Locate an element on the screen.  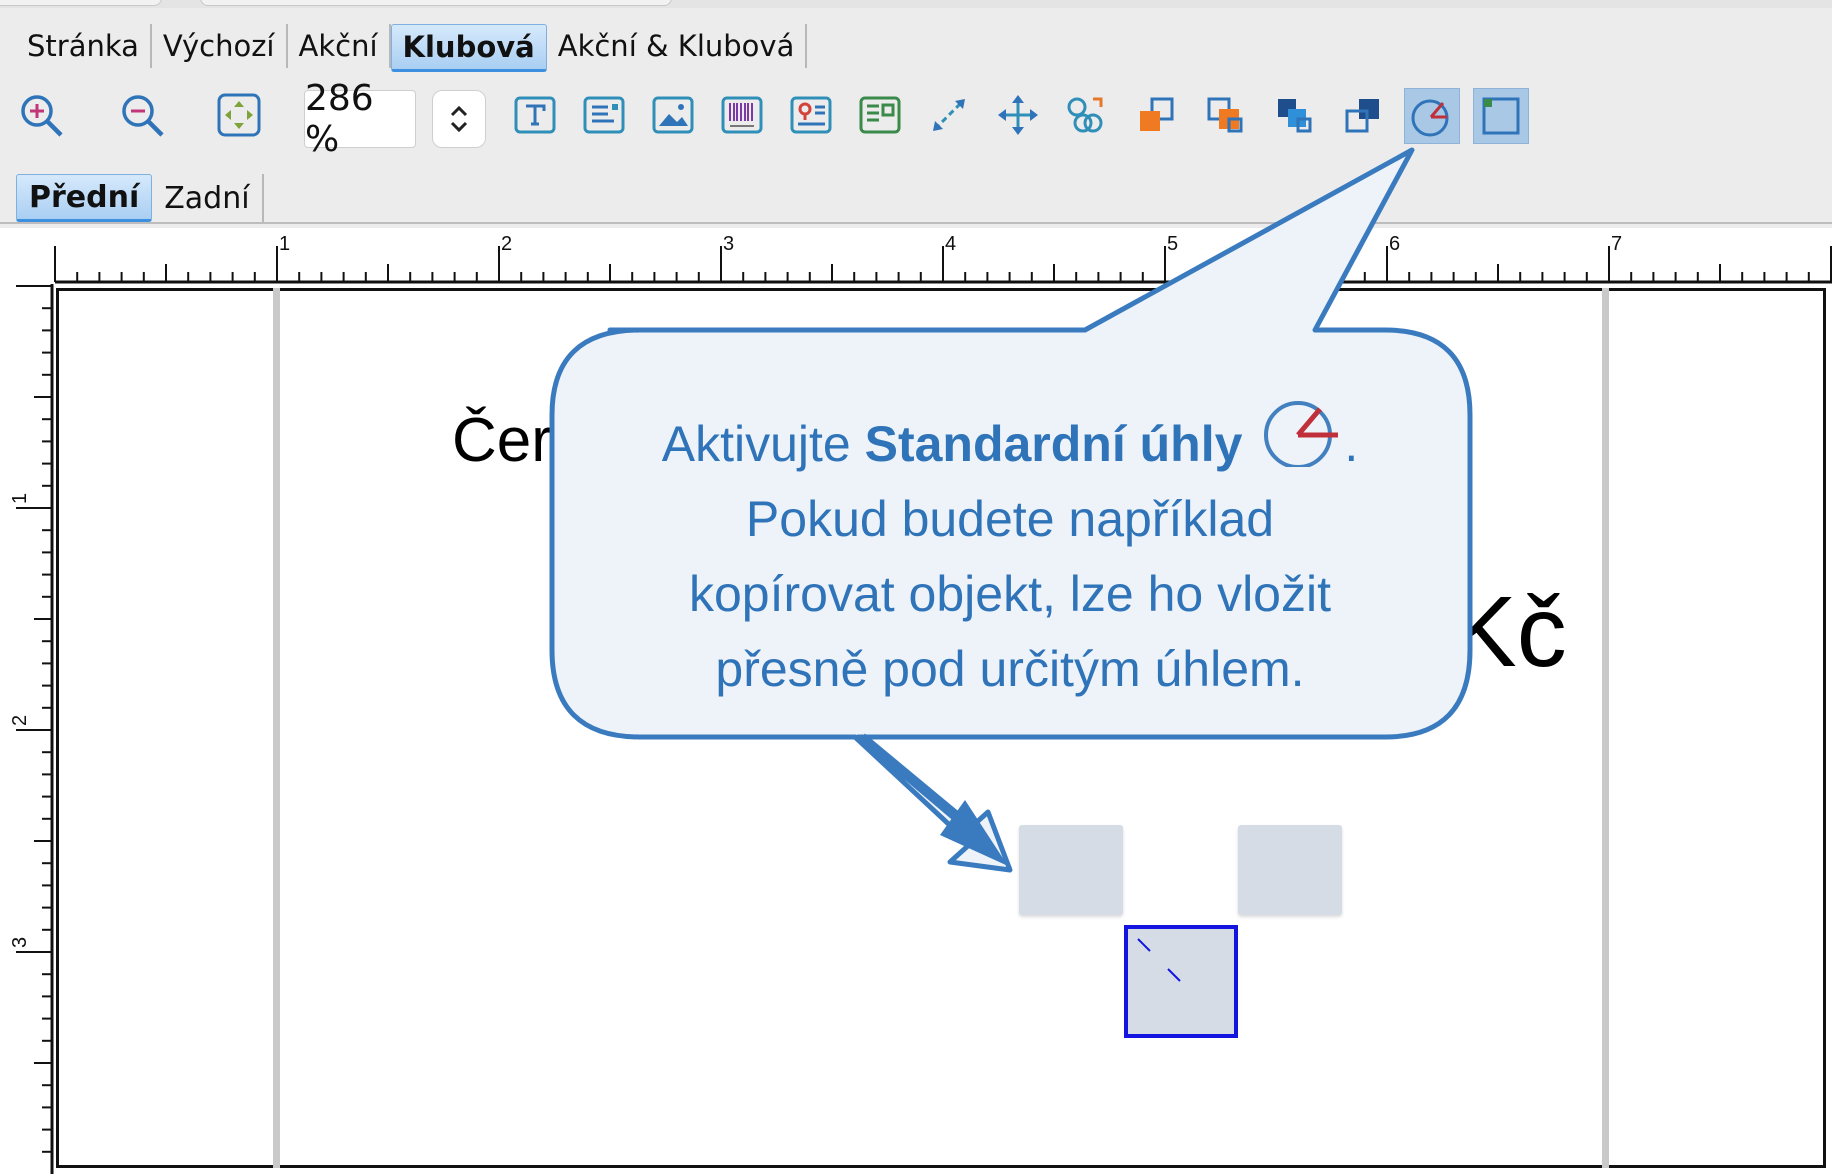
callout-suffix: . is located at coordinates (1351, 444).